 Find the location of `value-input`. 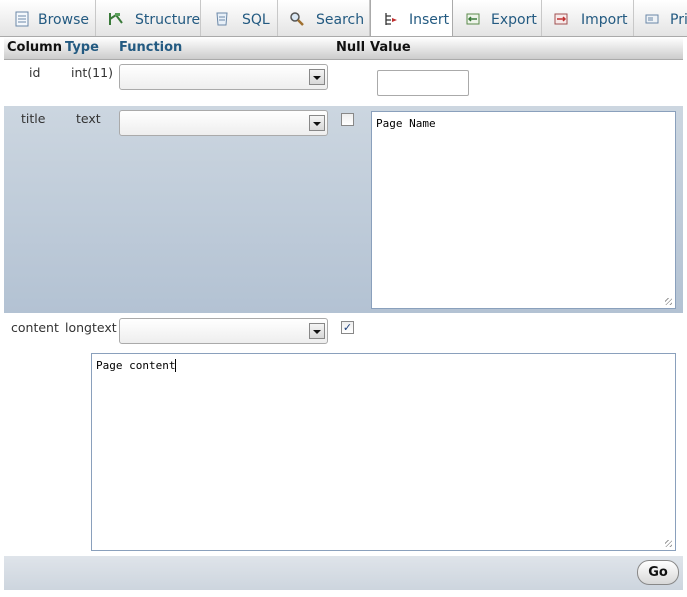

value-input is located at coordinates (423, 83).